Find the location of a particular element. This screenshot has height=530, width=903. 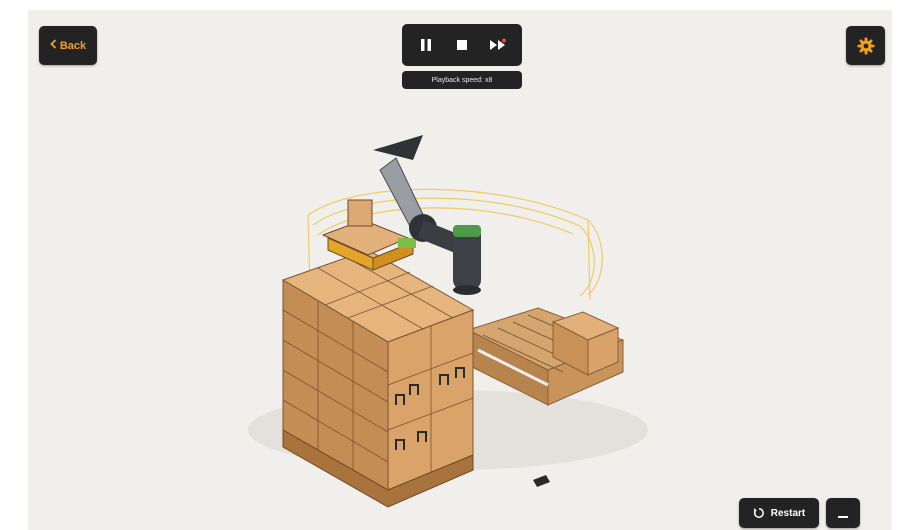

minus-icon is located at coordinates (843, 517).